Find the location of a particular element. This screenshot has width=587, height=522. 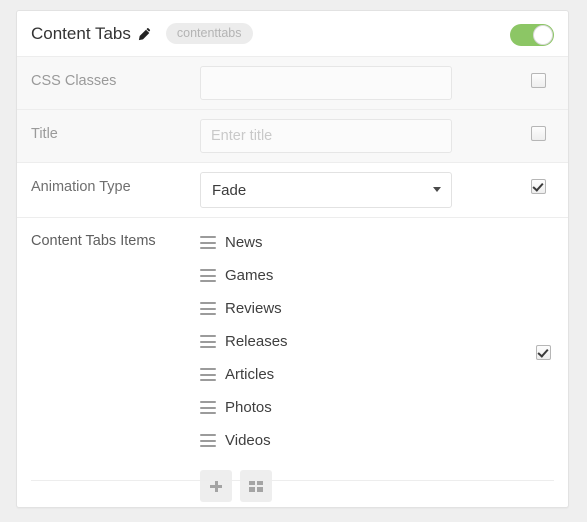

row-check-animation-type is located at coordinates (538, 178).